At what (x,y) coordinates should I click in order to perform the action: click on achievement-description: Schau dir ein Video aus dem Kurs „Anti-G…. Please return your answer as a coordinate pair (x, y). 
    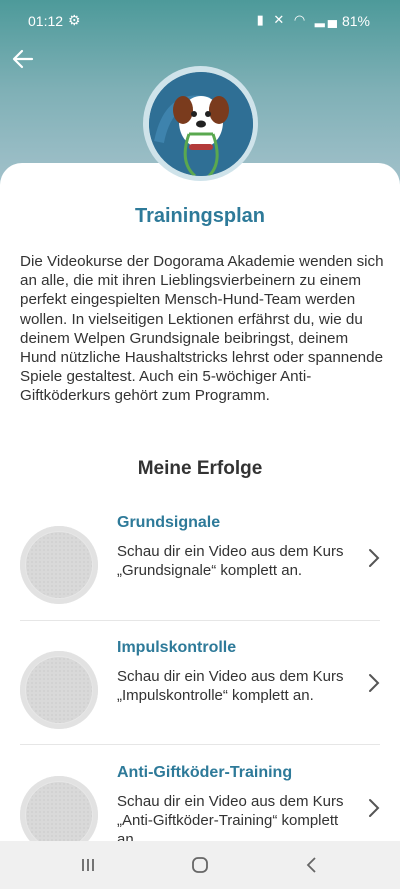
    Looking at the image, I should click on (230, 817).